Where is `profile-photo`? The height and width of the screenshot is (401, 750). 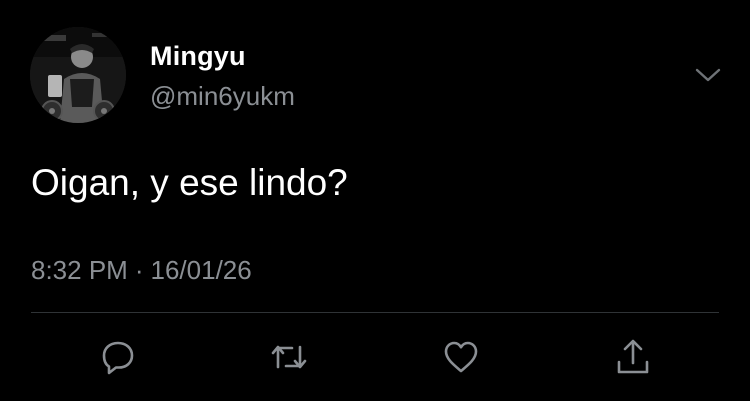 profile-photo is located at coordinates (78, 75).